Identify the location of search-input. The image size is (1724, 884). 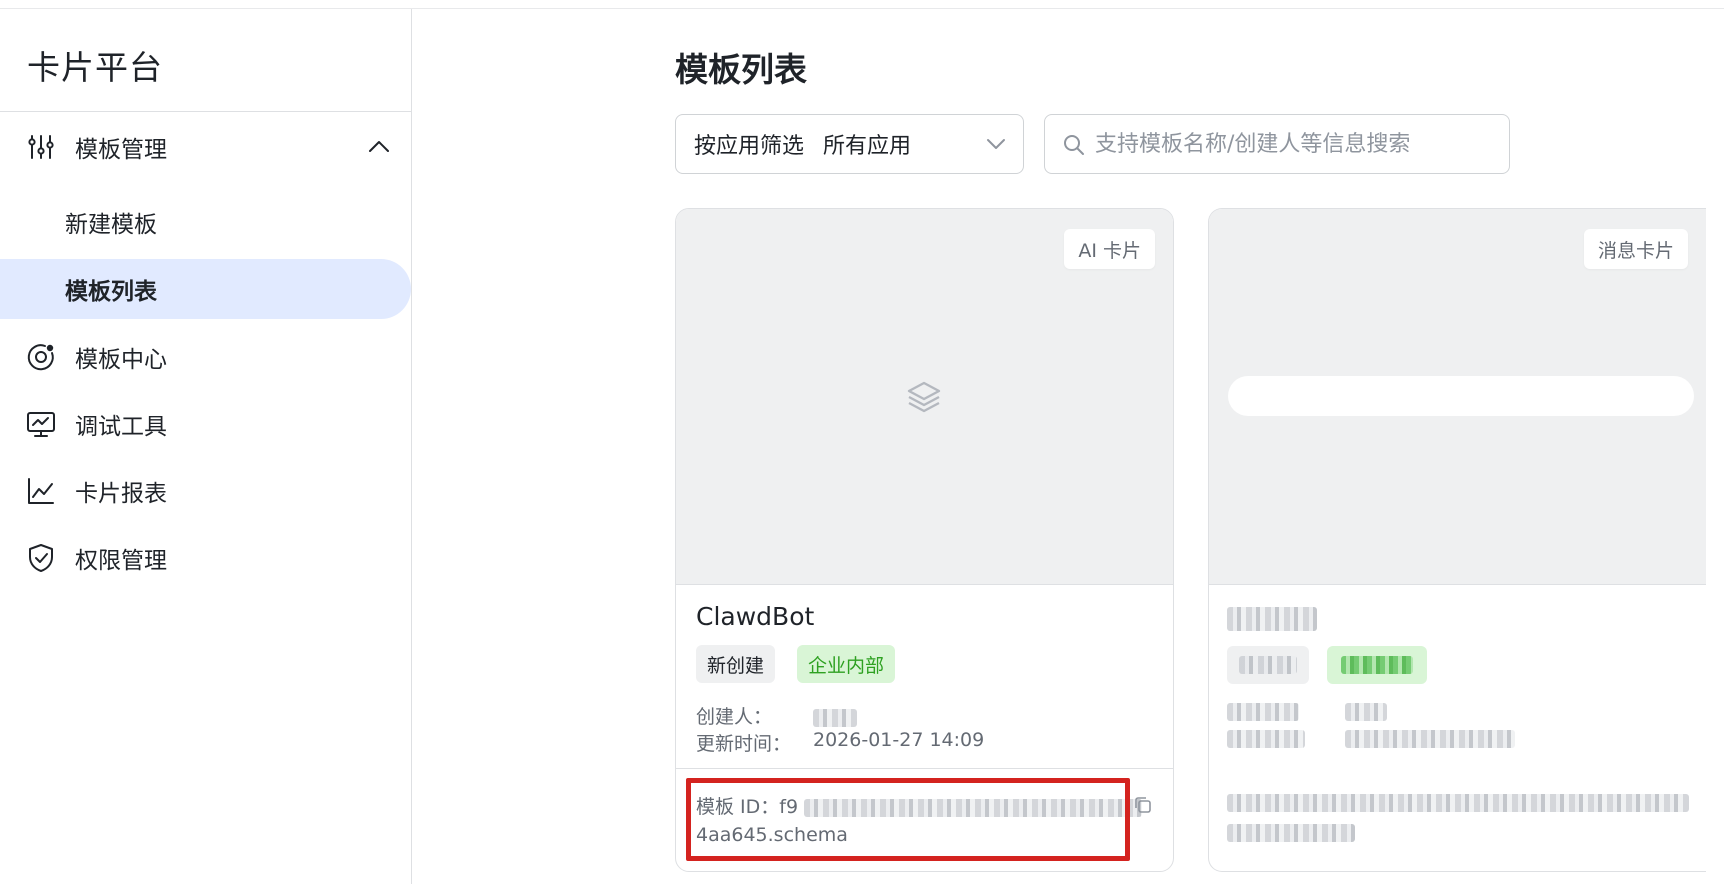
(1295, 144).